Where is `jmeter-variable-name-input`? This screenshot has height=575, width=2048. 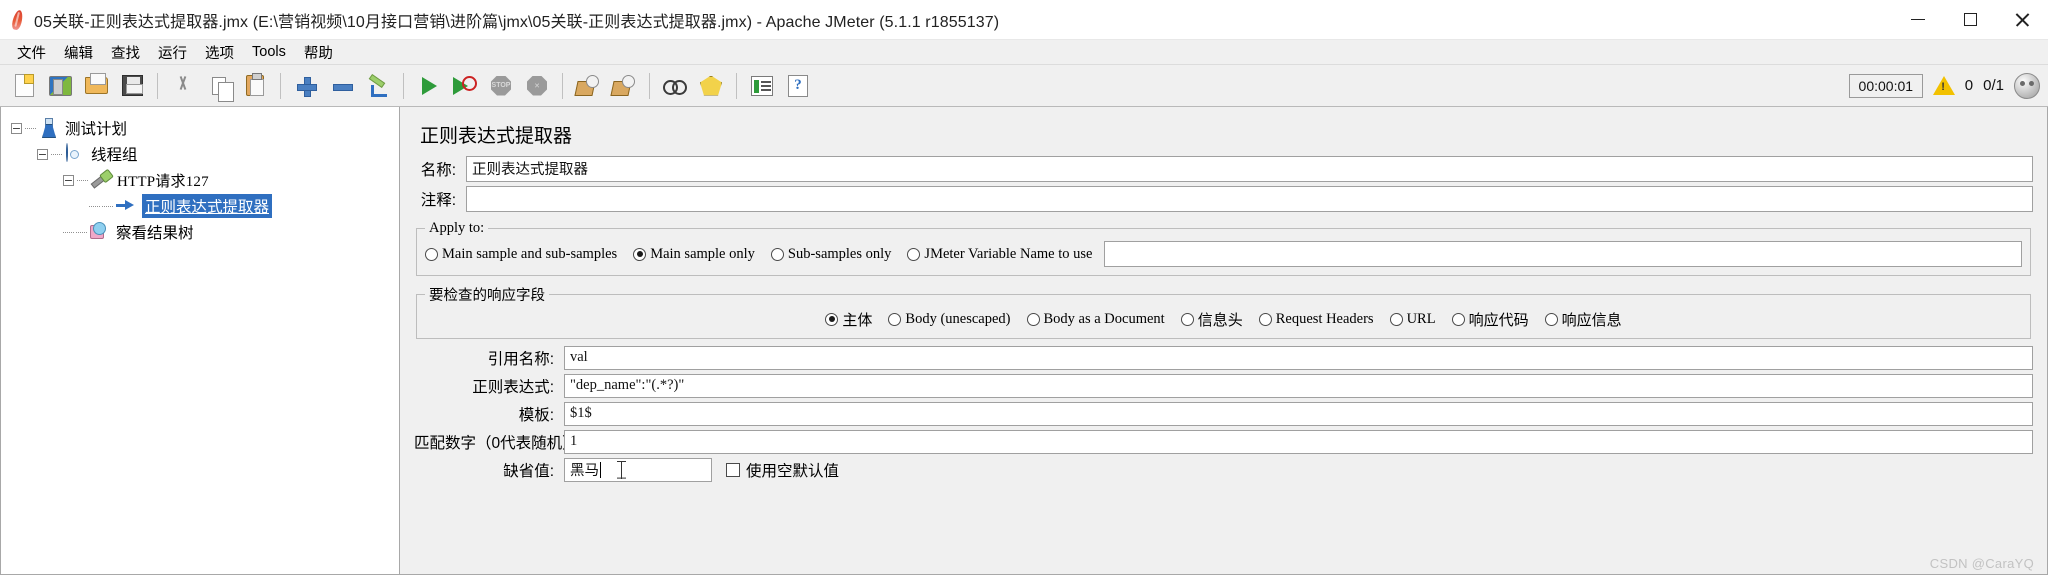 jmeter-variable-name-input is located at coordinates (1563, 254).